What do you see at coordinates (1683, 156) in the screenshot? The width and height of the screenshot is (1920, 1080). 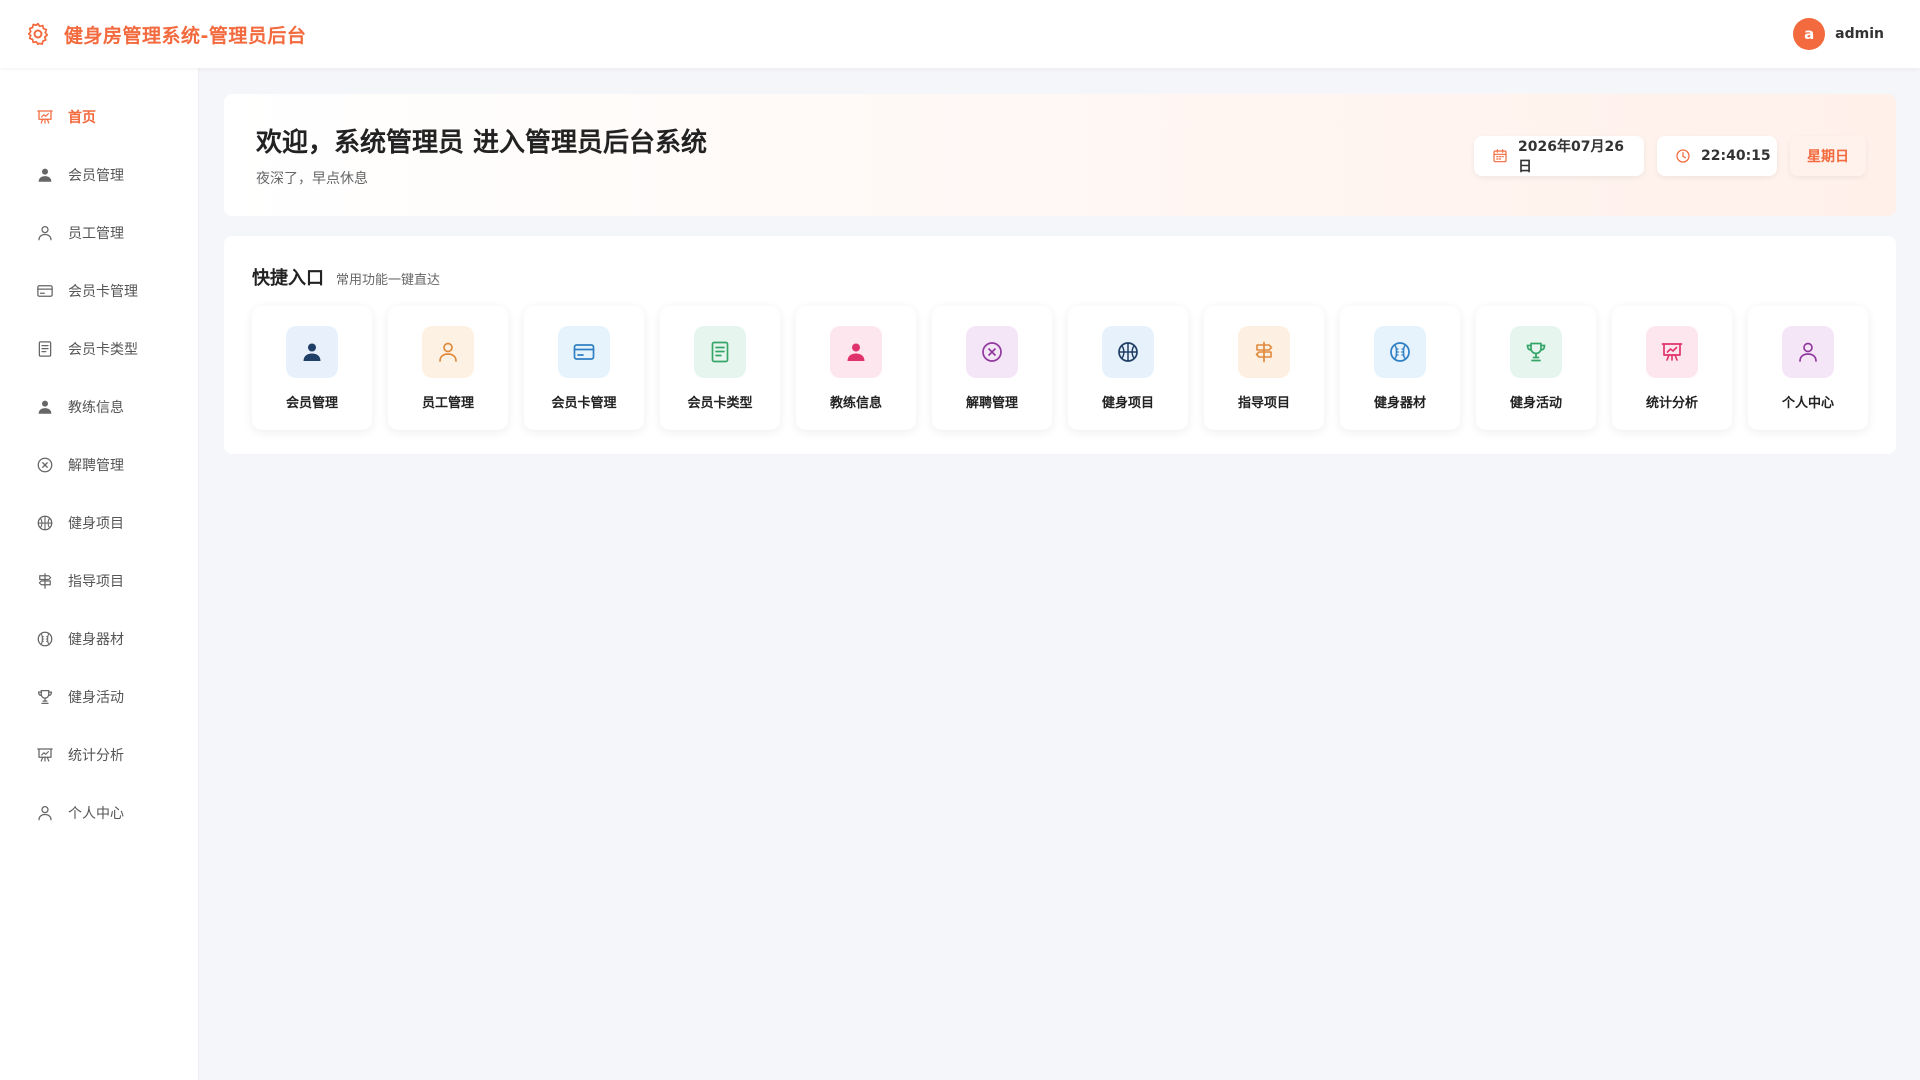 I see `clock-icon` at bounding box center [1683, 156].